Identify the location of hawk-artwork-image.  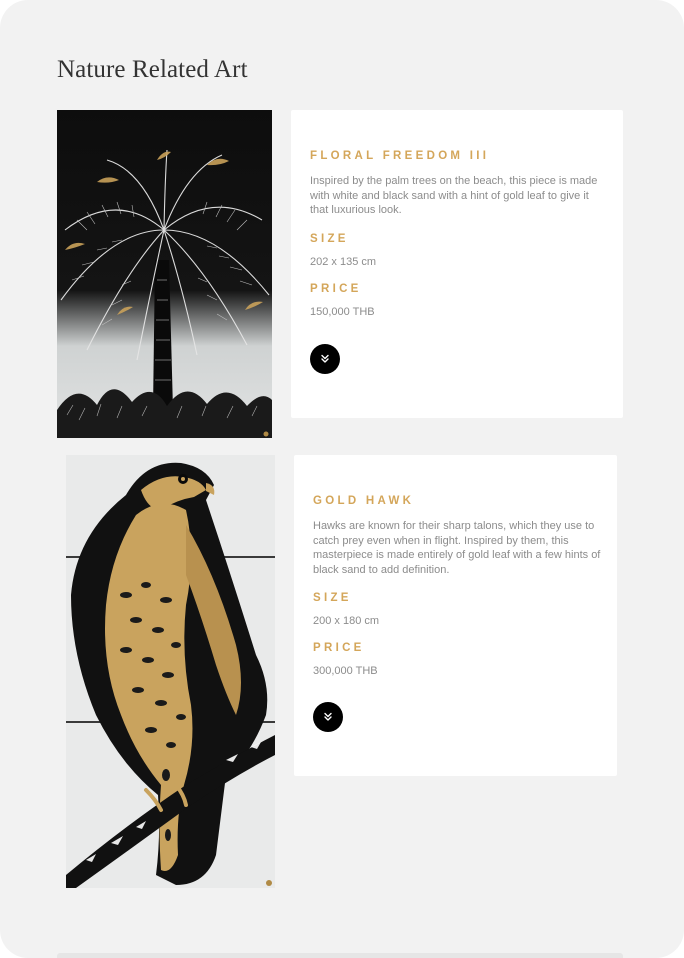
(170, 671).